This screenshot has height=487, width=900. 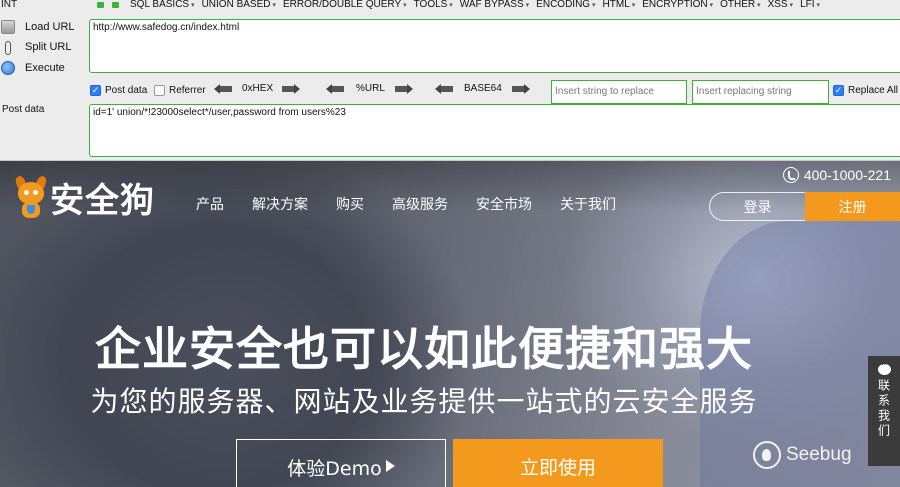 I want to click on register-button: 注册, so click(x=852, y=206).